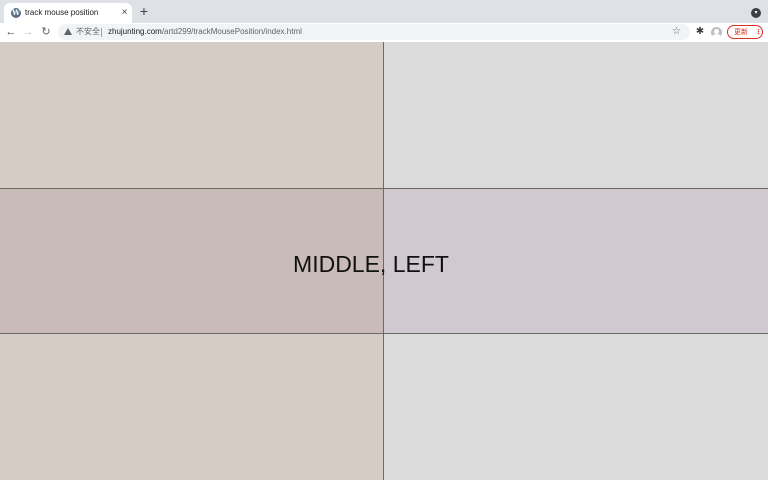 The height and width of the screenshot is (480, 768). I want to click on new-tab-button: +, so click(144, 11).